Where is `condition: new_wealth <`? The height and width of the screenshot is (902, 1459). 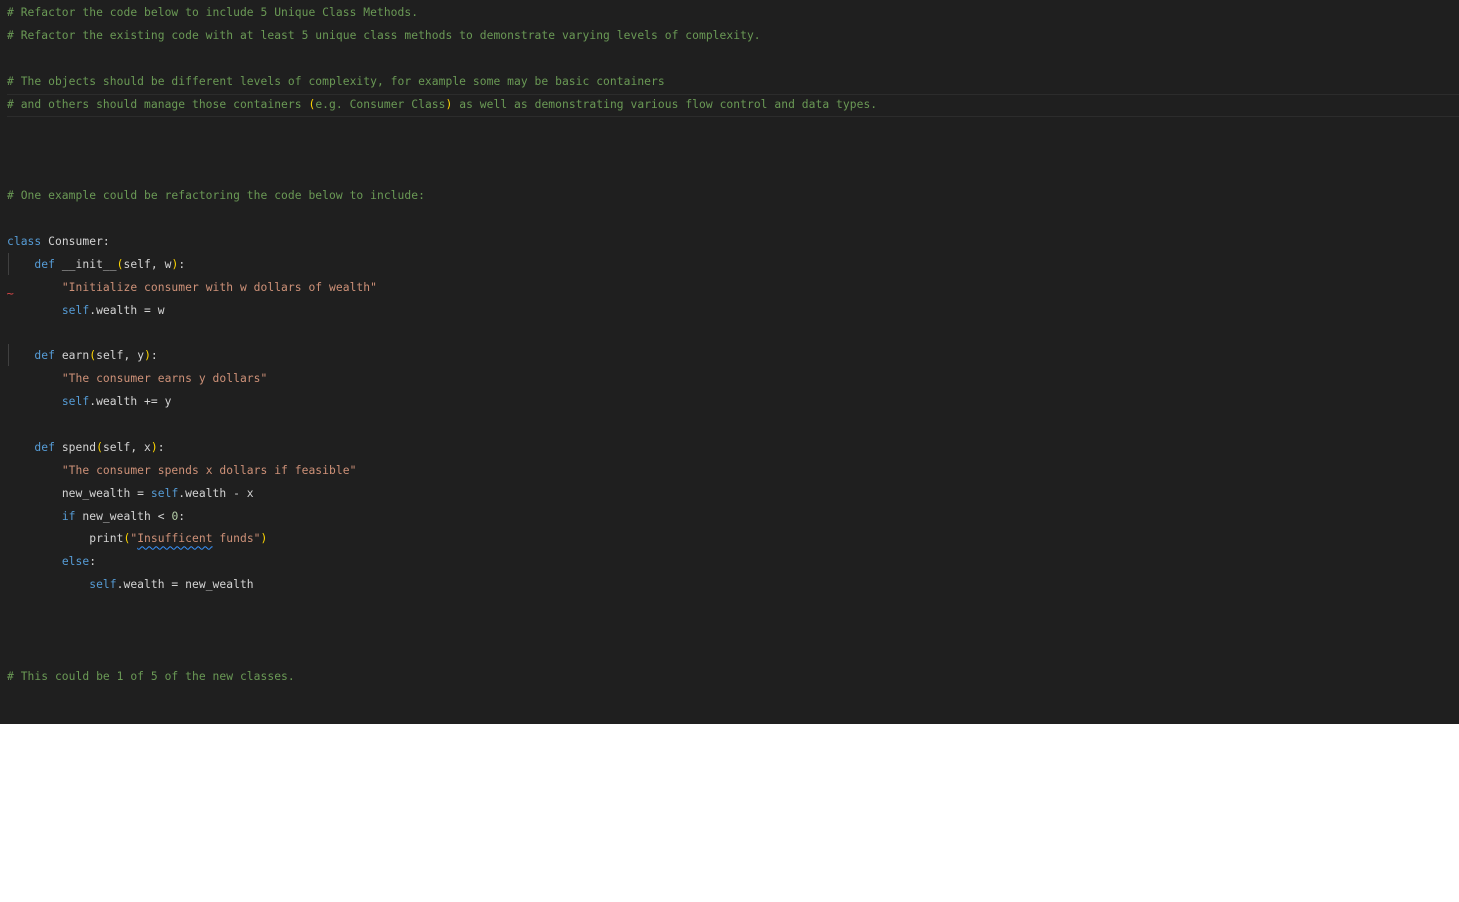
condition: new_wealth < is located at coordinates (123, 516).